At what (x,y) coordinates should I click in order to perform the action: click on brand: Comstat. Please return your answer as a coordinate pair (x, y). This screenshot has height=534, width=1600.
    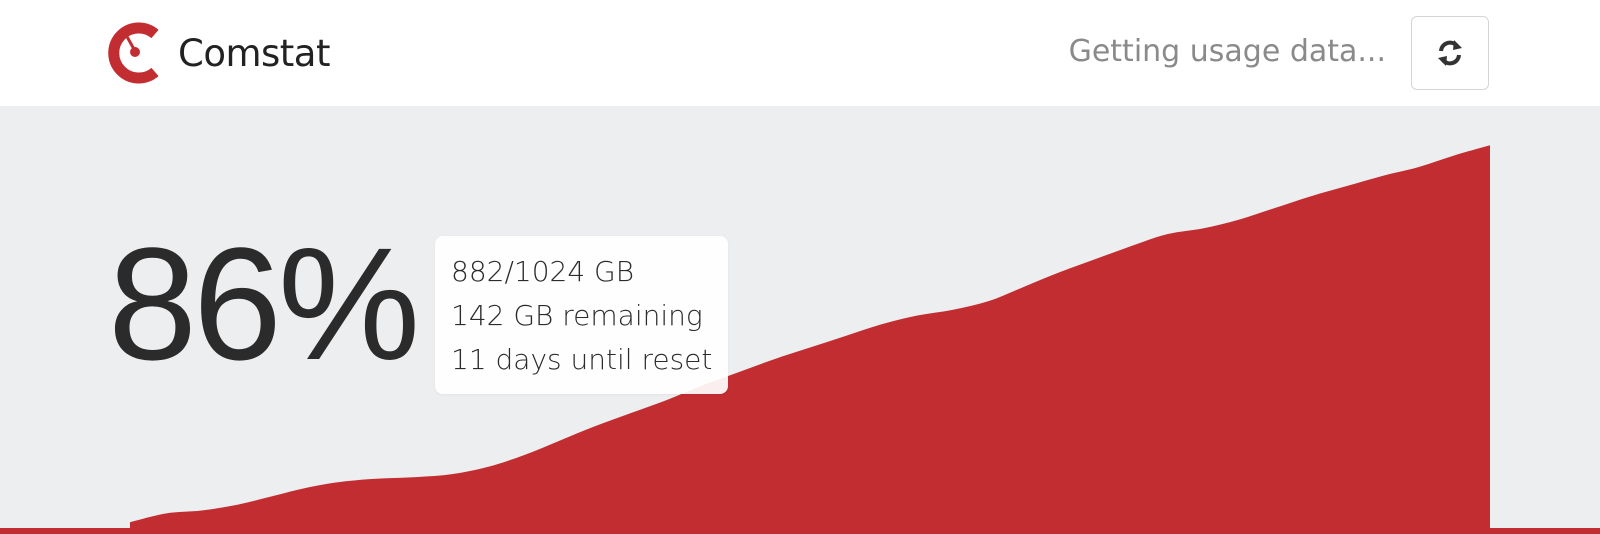
    Looking at the image, I should click on (218, 53).